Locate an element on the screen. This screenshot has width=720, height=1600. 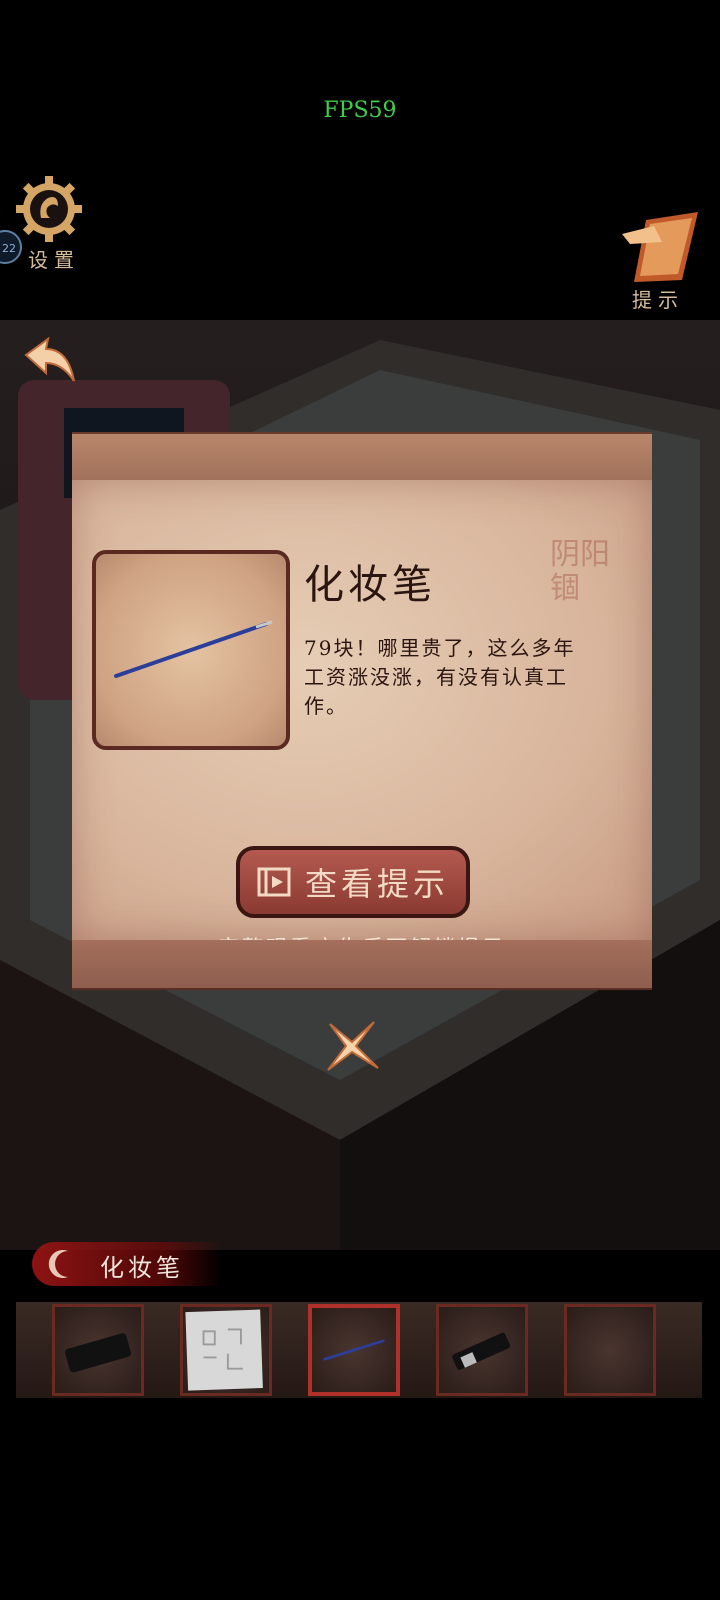
inventory-slot-paper is located at coordinates (226, 1350).